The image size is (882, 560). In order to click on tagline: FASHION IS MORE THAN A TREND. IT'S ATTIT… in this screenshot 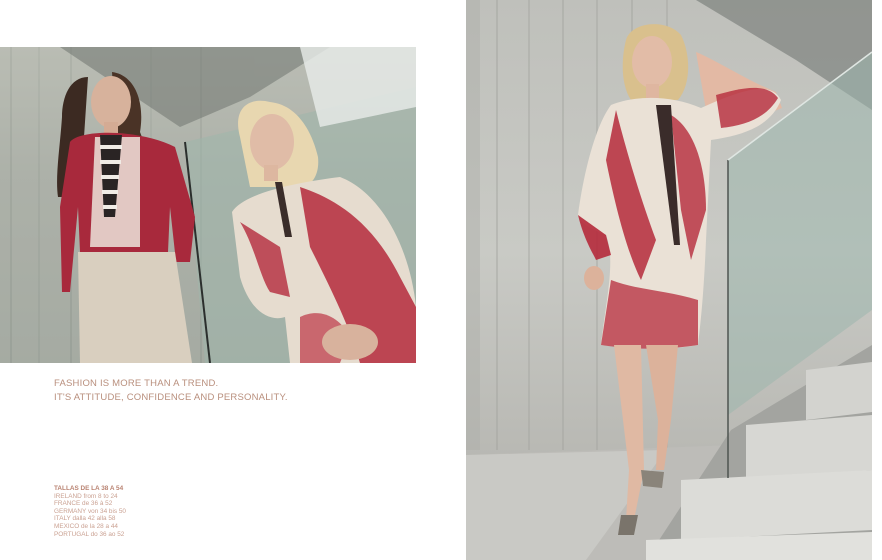, I will do `click(171, 391)`.